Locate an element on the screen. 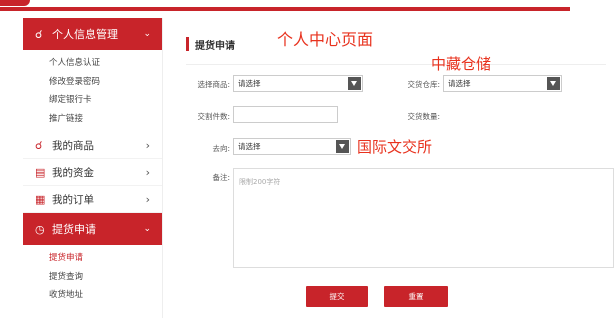  product-select: 请选择 is located at coordinates (298, 83).